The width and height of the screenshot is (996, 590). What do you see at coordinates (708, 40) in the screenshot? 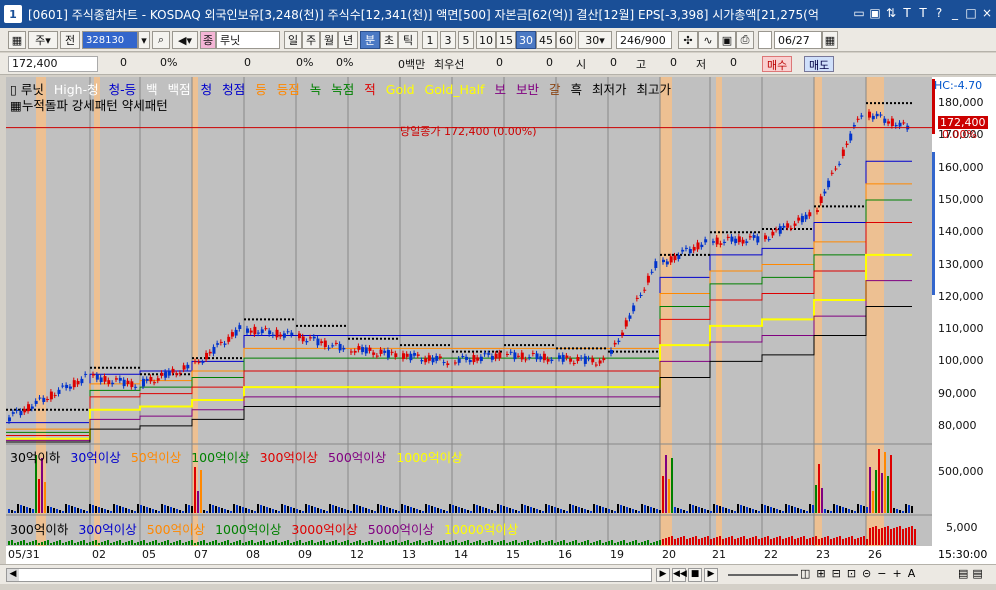
I see `line-tool-icon: ∿` at bounding box center [708, 40].